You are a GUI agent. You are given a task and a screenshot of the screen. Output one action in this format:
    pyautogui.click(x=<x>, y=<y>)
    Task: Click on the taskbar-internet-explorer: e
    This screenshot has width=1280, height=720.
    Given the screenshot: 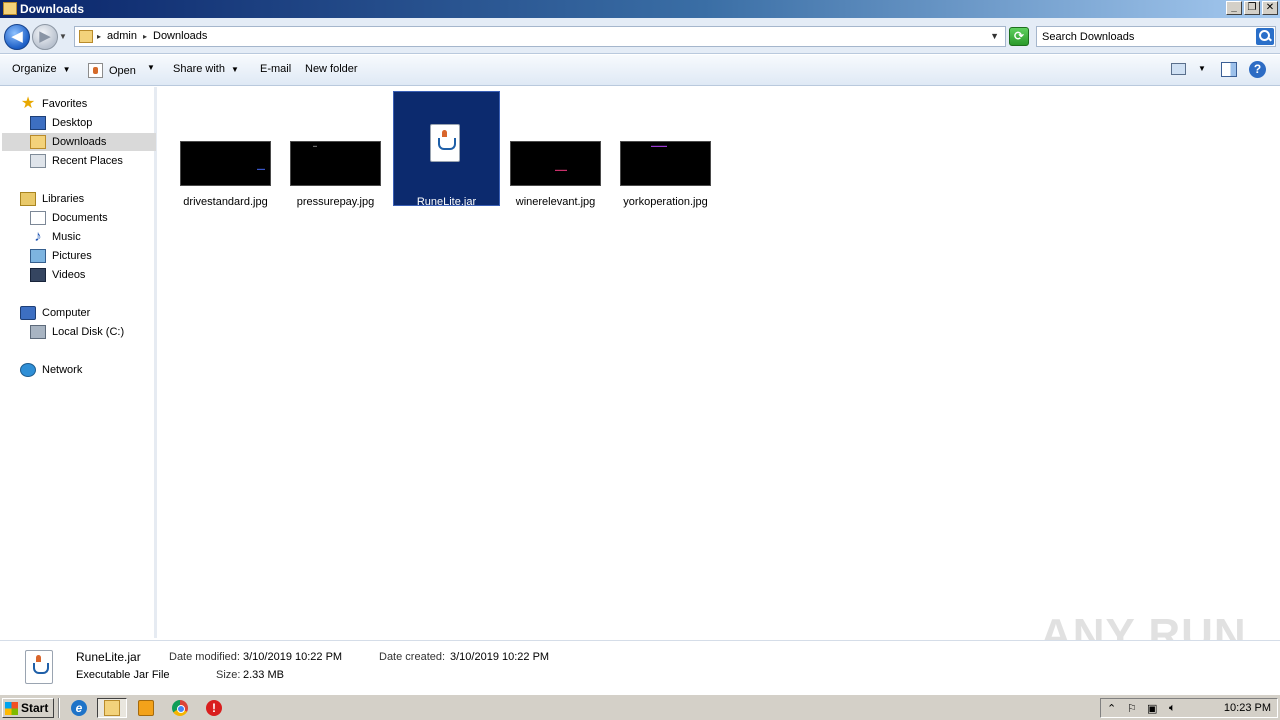 What is the action you would take?
    pyautogui.click(x=79, y=708)
    